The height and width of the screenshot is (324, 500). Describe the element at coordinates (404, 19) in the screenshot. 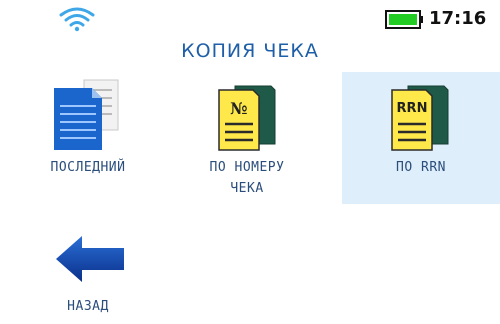

I see `battery-icon` at that location.